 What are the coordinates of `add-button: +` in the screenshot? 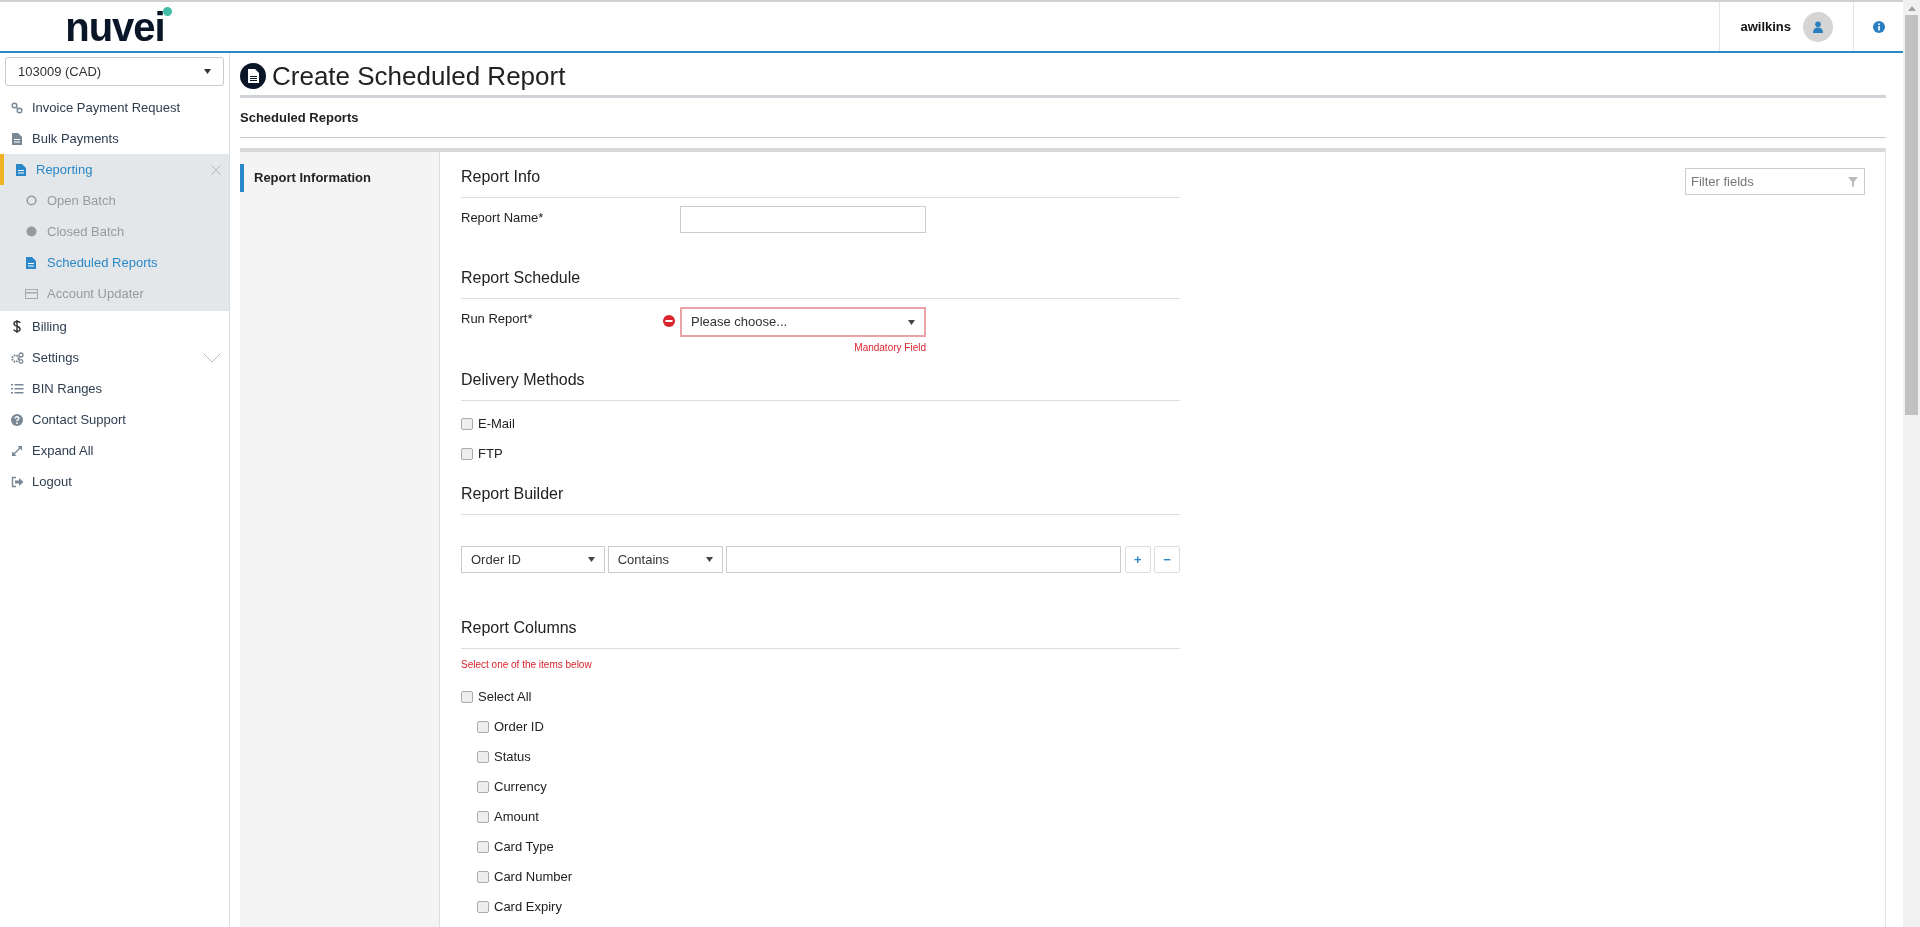 It's located at (1137, 559).